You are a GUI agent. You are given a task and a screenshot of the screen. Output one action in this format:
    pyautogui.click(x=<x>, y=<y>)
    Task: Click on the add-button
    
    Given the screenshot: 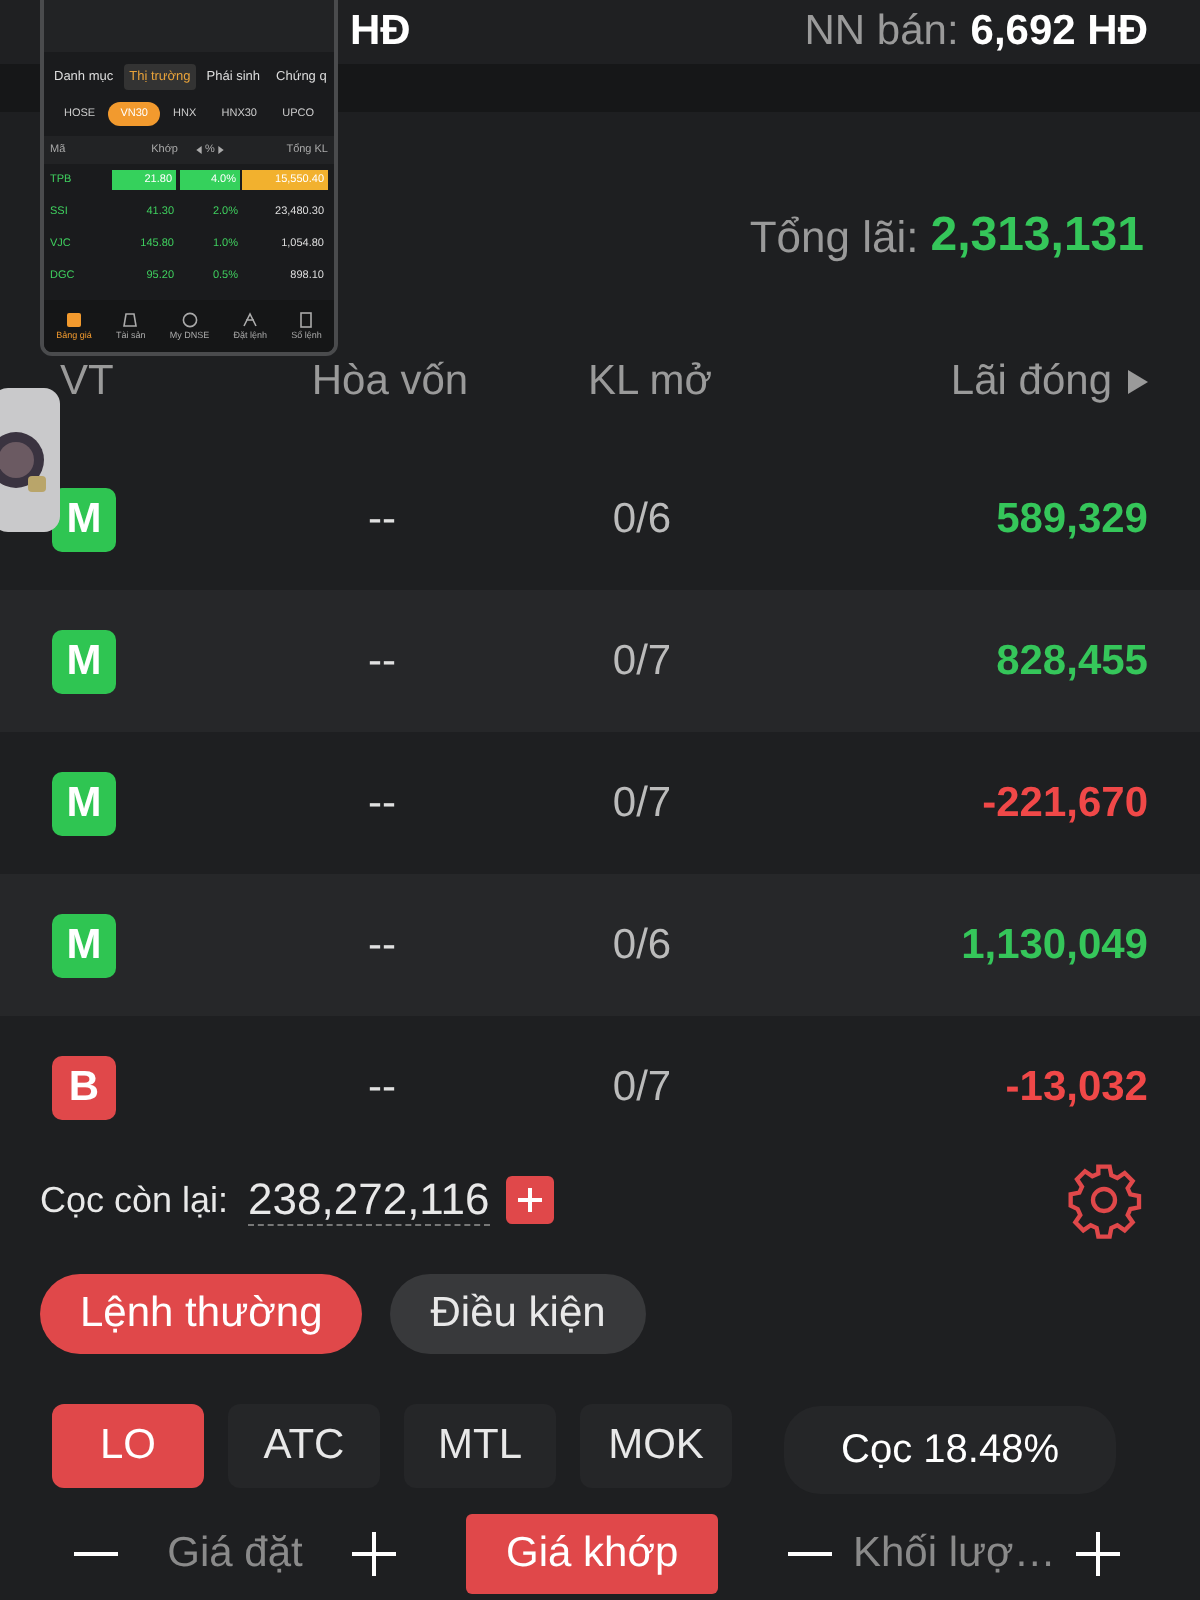 What is the action you would take?
    pyautogui.click(x=529, y=1200)
    